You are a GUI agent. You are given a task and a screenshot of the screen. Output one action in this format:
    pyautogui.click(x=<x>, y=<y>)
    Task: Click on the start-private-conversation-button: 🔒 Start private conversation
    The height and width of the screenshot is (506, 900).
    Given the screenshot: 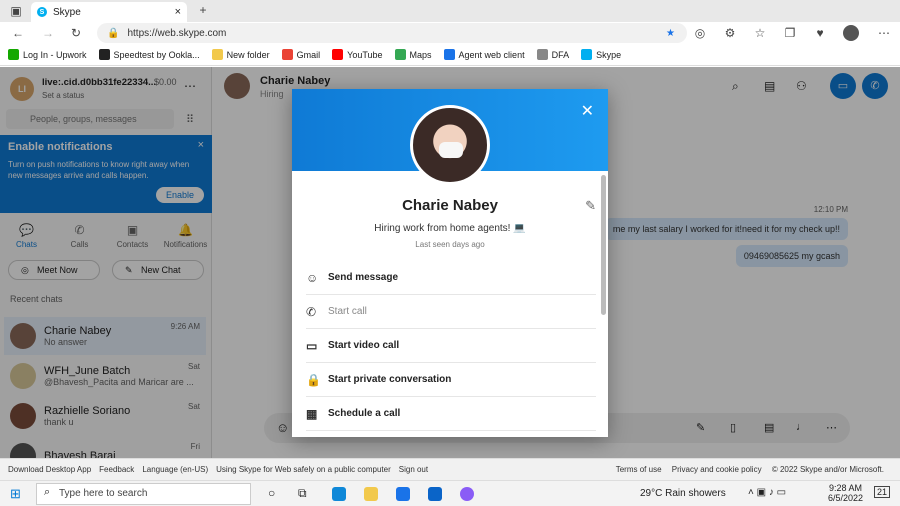 What is the action you would take?
    pyautogui.click(x=451, y=380)
    